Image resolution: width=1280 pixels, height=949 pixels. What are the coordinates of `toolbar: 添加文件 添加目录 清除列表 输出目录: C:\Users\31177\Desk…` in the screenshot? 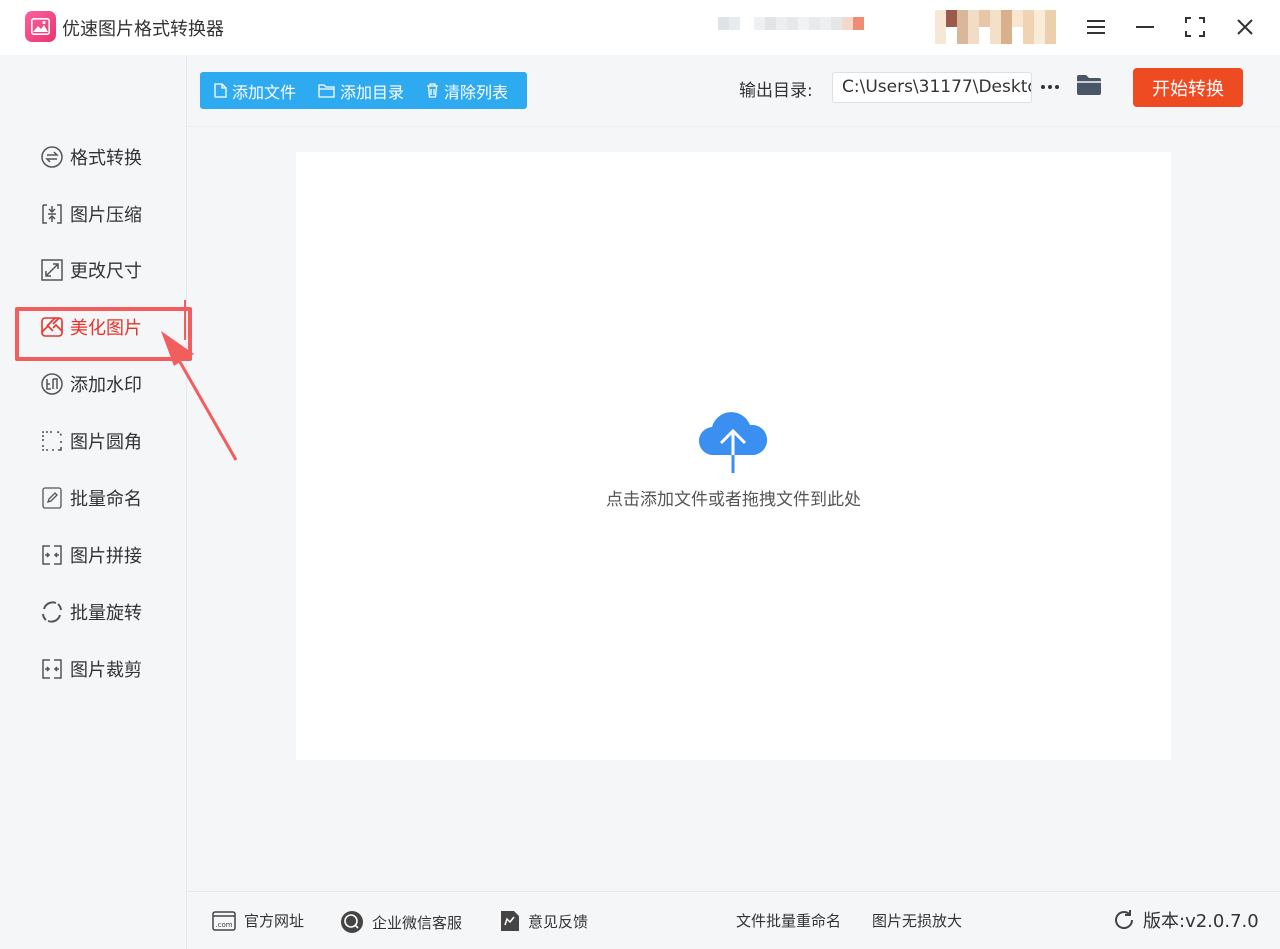 It's located at (734, 91).